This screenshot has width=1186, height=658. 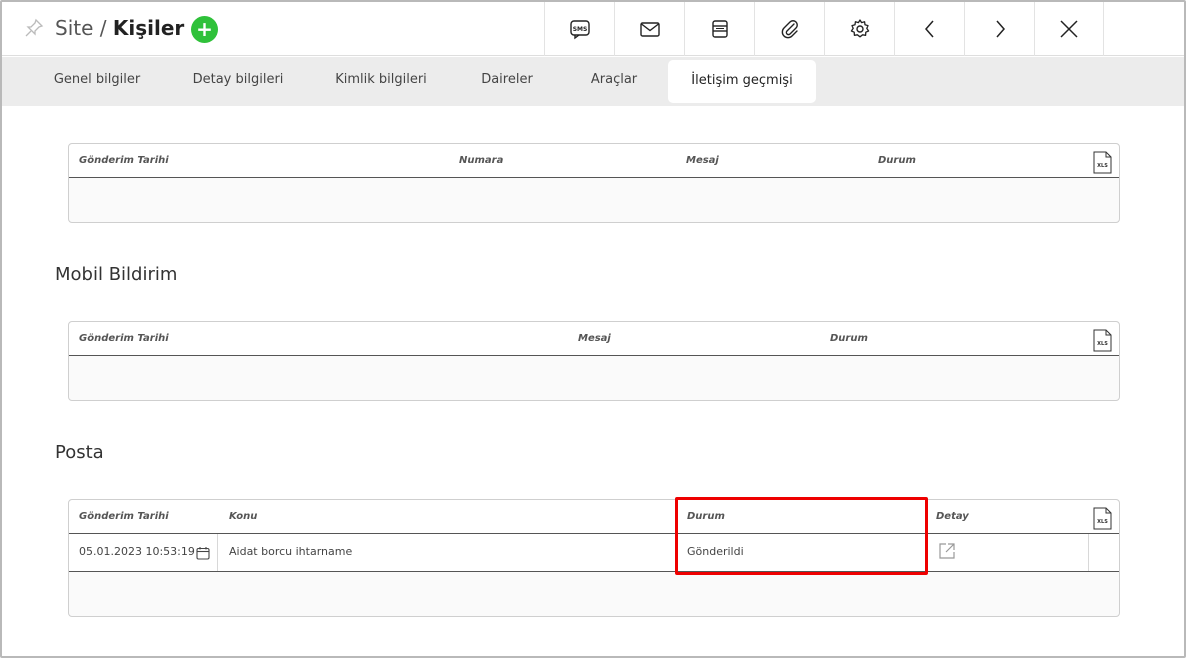 I want to click on header-bar: Site / Kişiler + SMS, so click(x=593, y=29).